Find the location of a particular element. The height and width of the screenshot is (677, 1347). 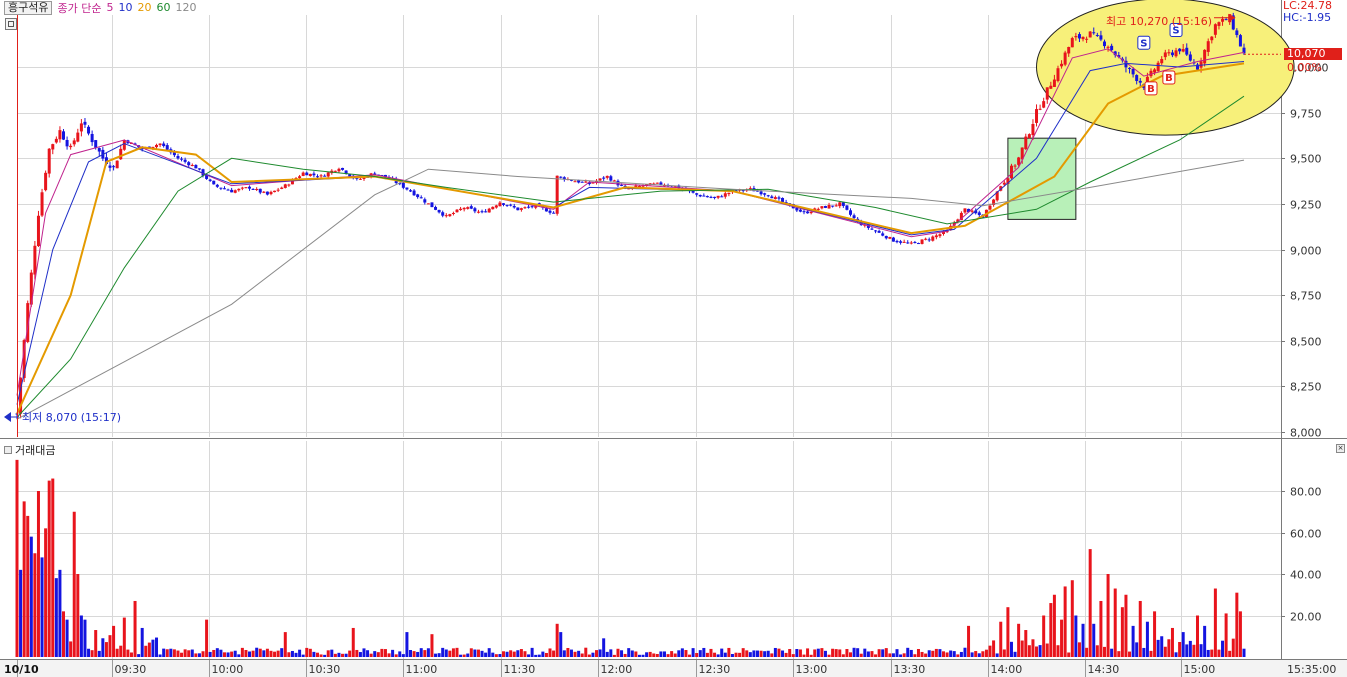

end-time-label: 15:35:00 is located at coordinates (1311, 669).